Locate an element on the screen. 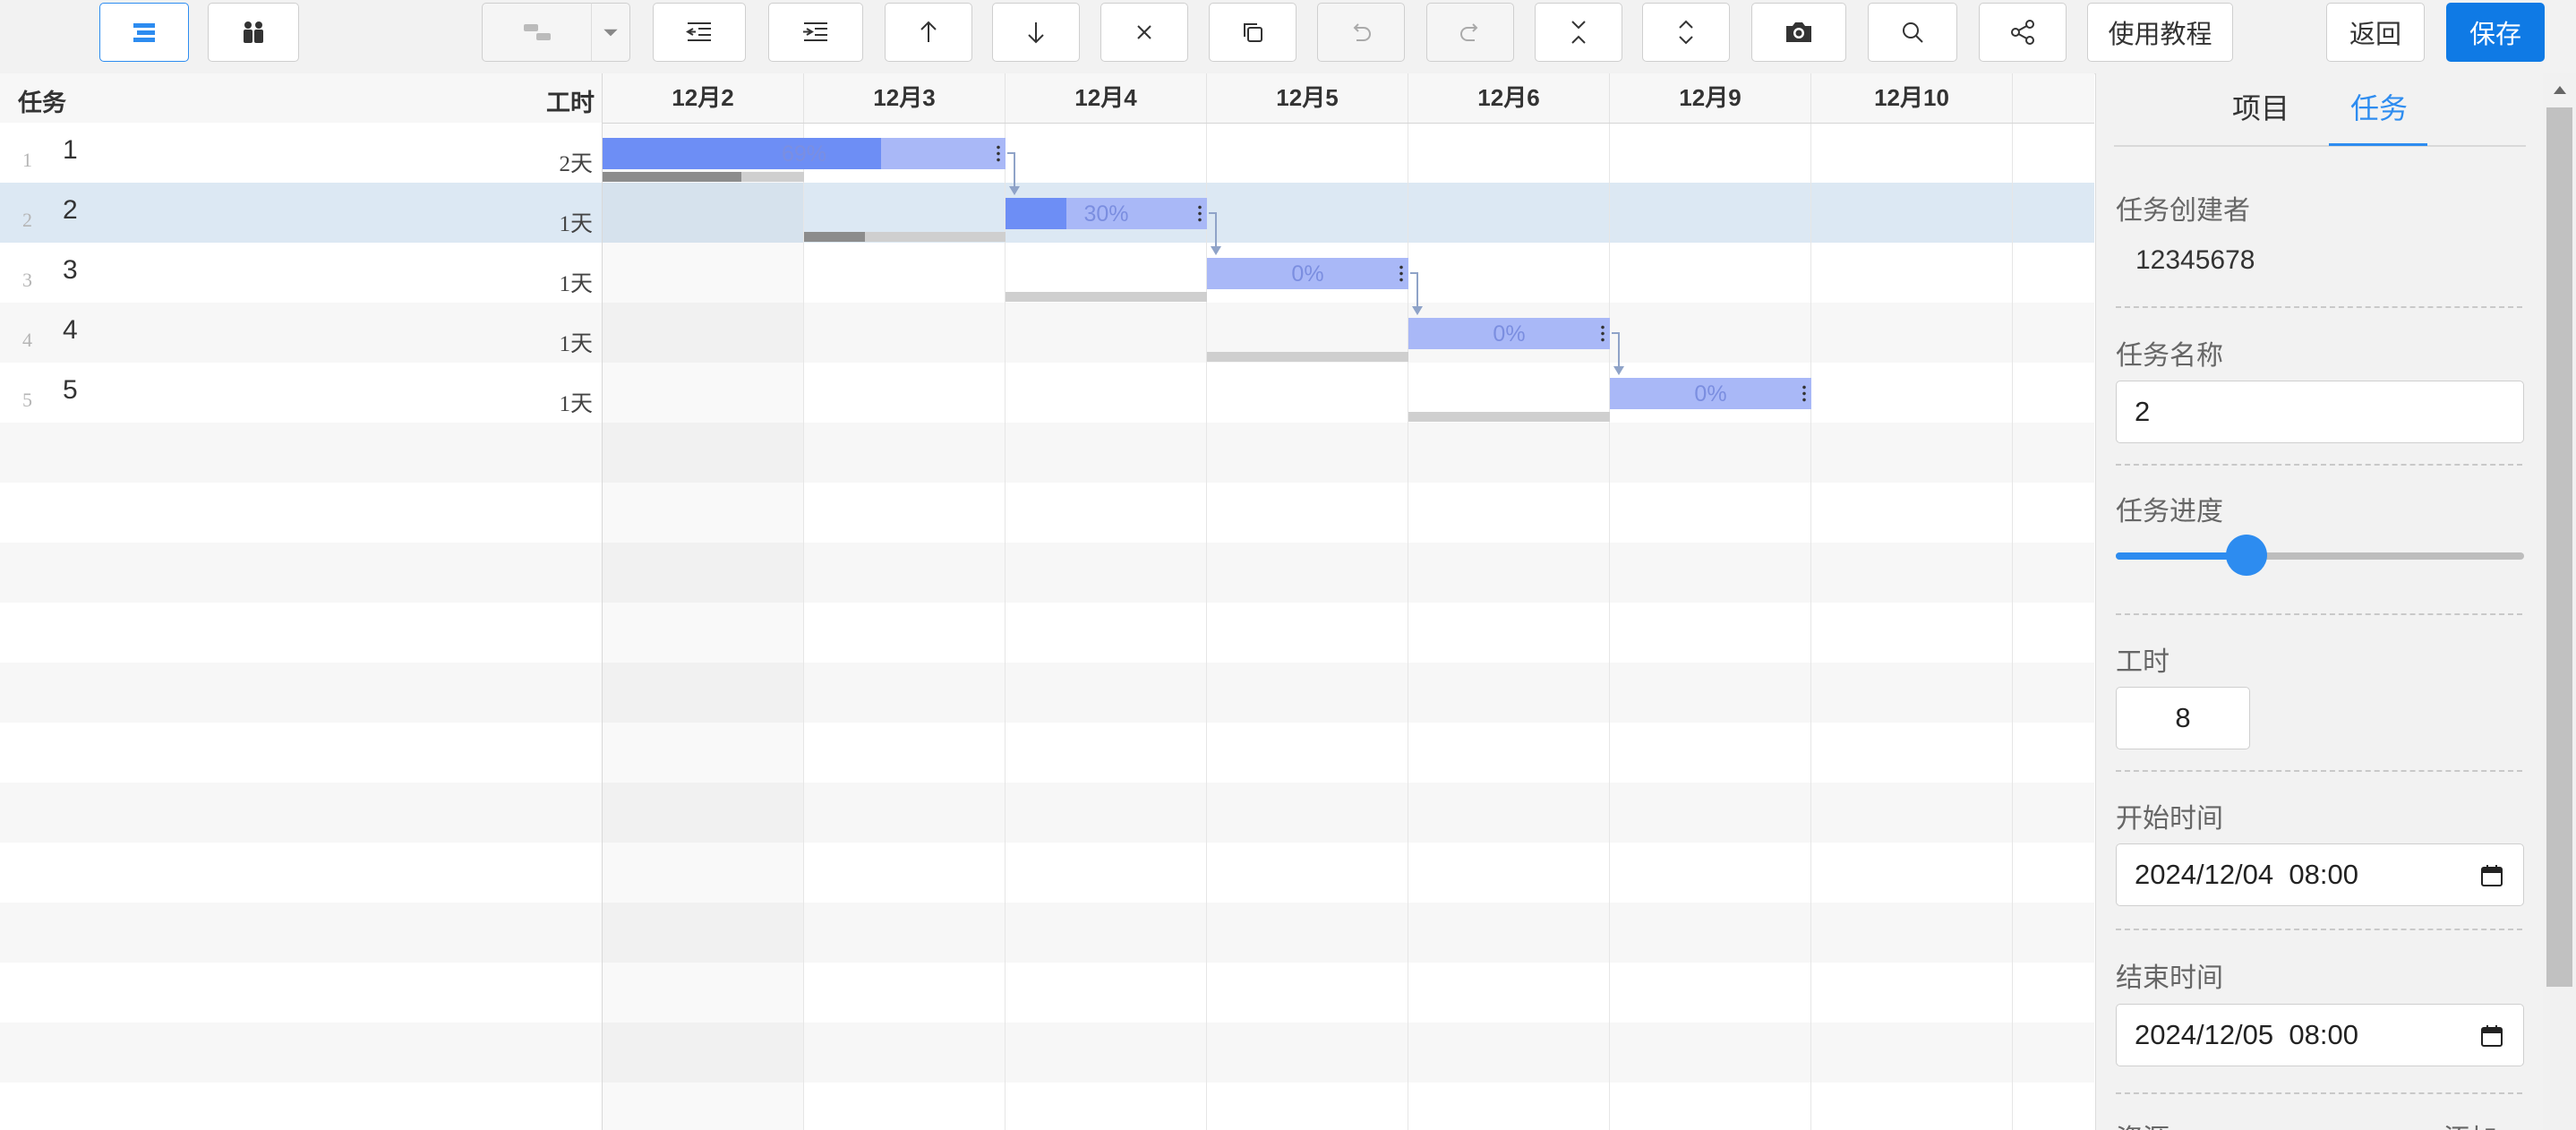 This screenshot has width=2576, height=1130. vertical-scrollbar is located at coordinates (2560, 601).